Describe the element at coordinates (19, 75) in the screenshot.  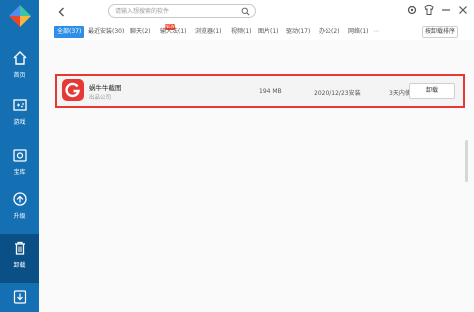
I see `sidebar-item-label: 首页` at that location.